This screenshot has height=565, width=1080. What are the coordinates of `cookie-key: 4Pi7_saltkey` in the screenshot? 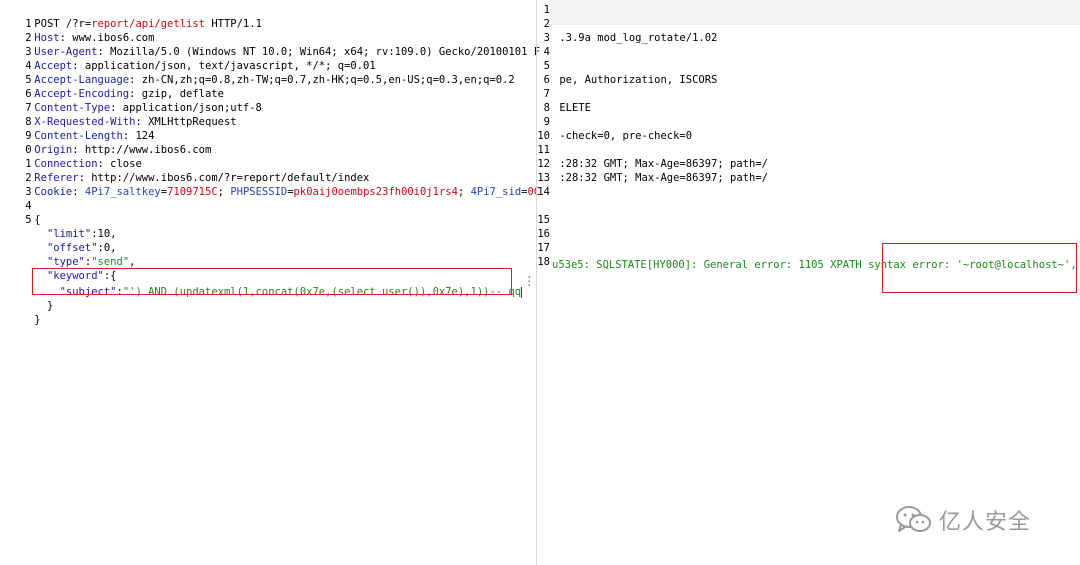 It's located at (122, 192).